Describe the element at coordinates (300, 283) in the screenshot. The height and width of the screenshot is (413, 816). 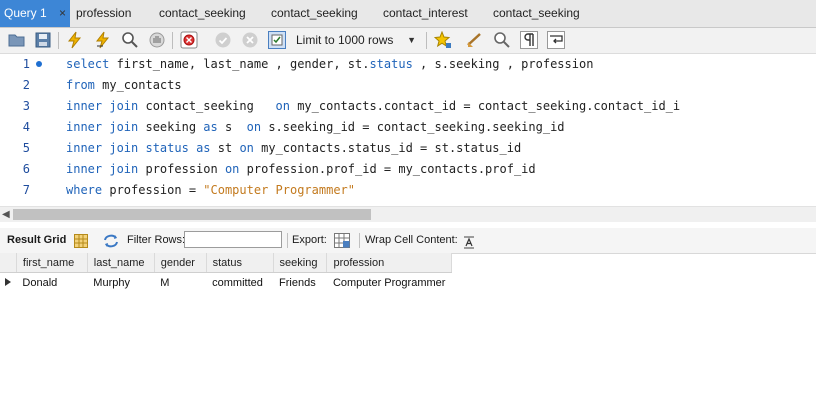
I see `cell: Friends` at that location.